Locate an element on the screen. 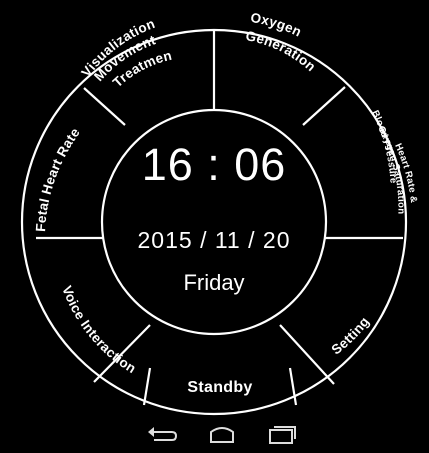  home-icon is located at coordinates (222, 434).